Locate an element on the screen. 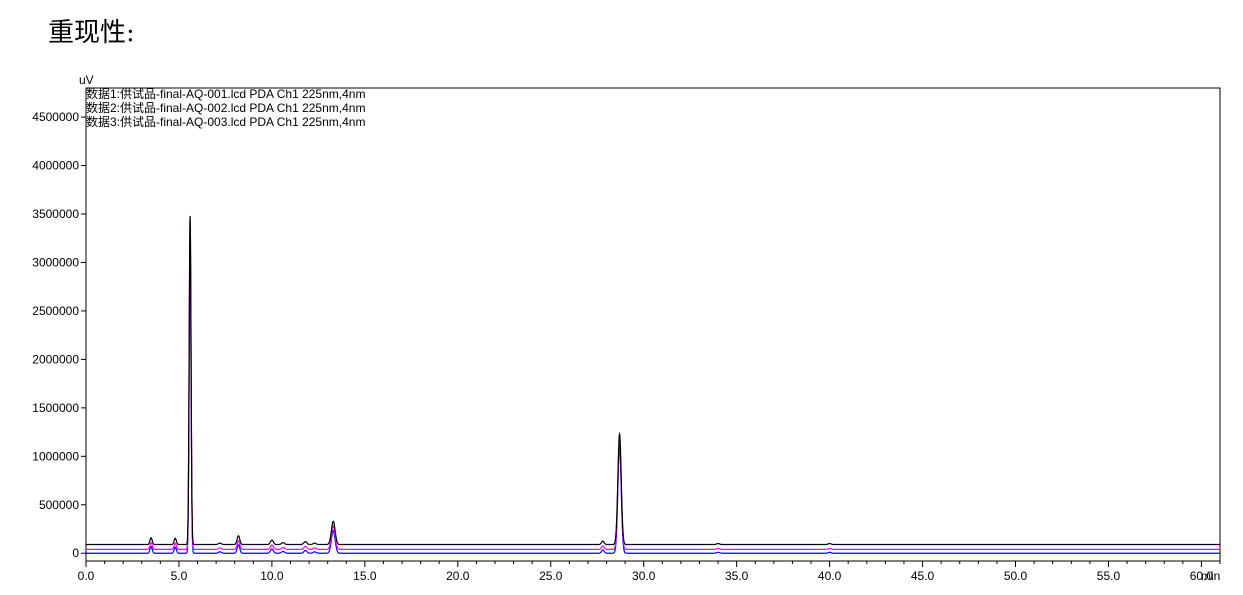  x-tick-label: 50.0 is located at coordinates (1016, 576).